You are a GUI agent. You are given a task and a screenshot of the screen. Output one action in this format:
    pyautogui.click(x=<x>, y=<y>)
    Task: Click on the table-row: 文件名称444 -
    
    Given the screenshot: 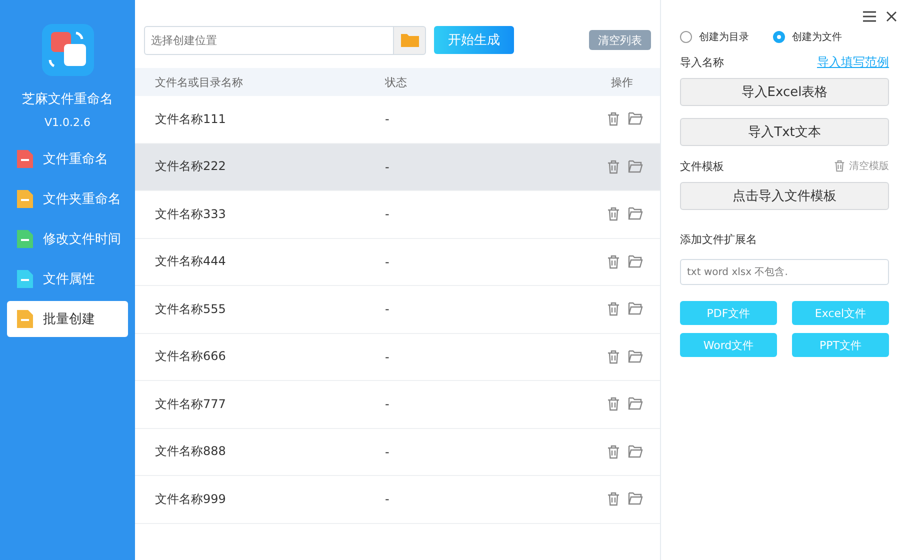 What is the action you would take?
    pyautogui.click(x=397, y=262)
    